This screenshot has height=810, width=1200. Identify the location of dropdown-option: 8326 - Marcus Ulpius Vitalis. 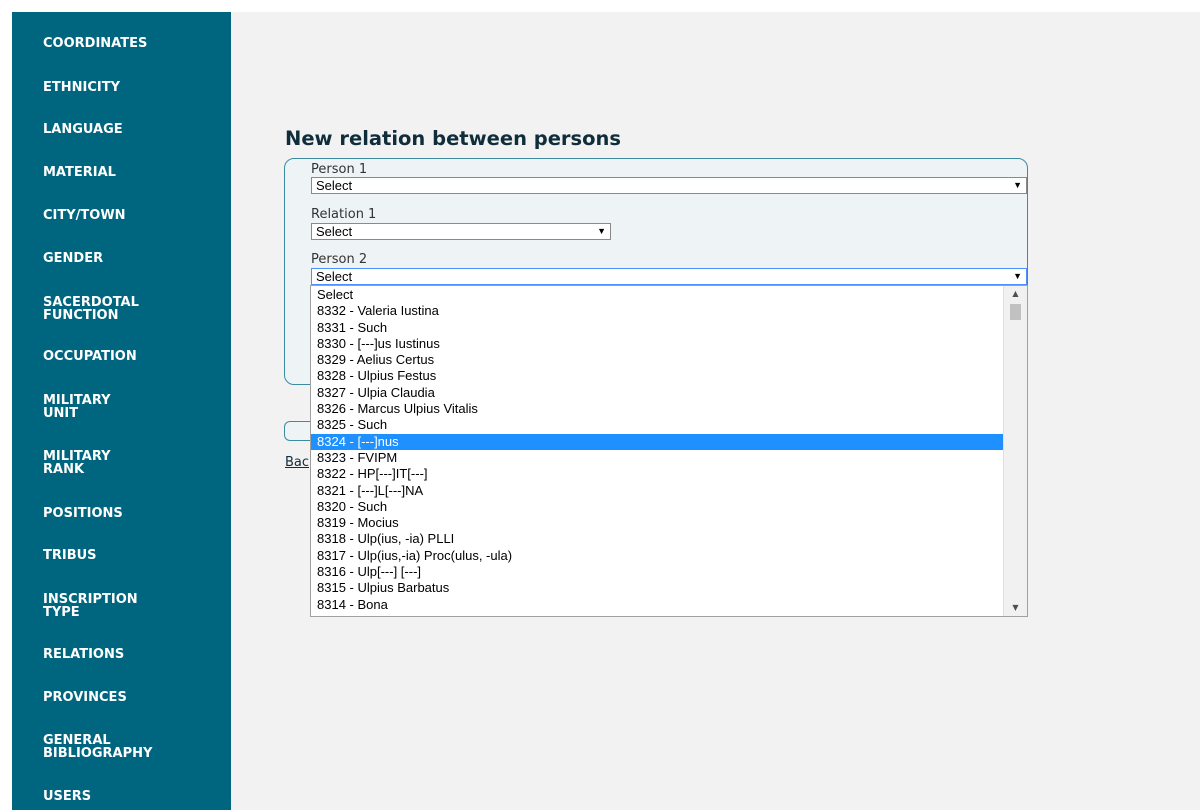
(657, 409).